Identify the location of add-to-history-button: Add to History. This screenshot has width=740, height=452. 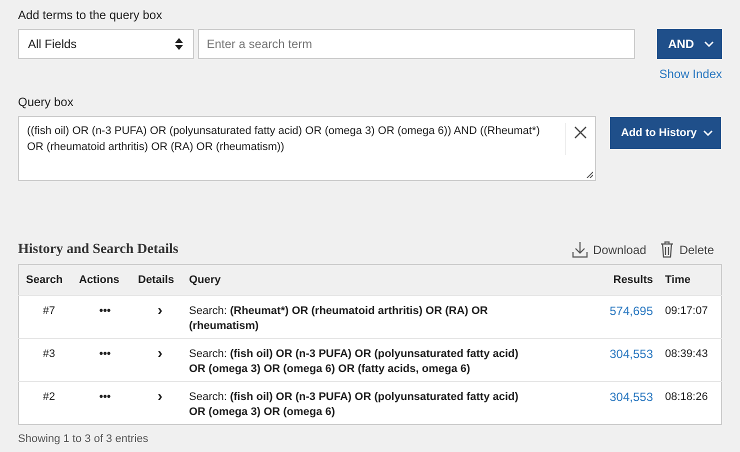
(665, 133).